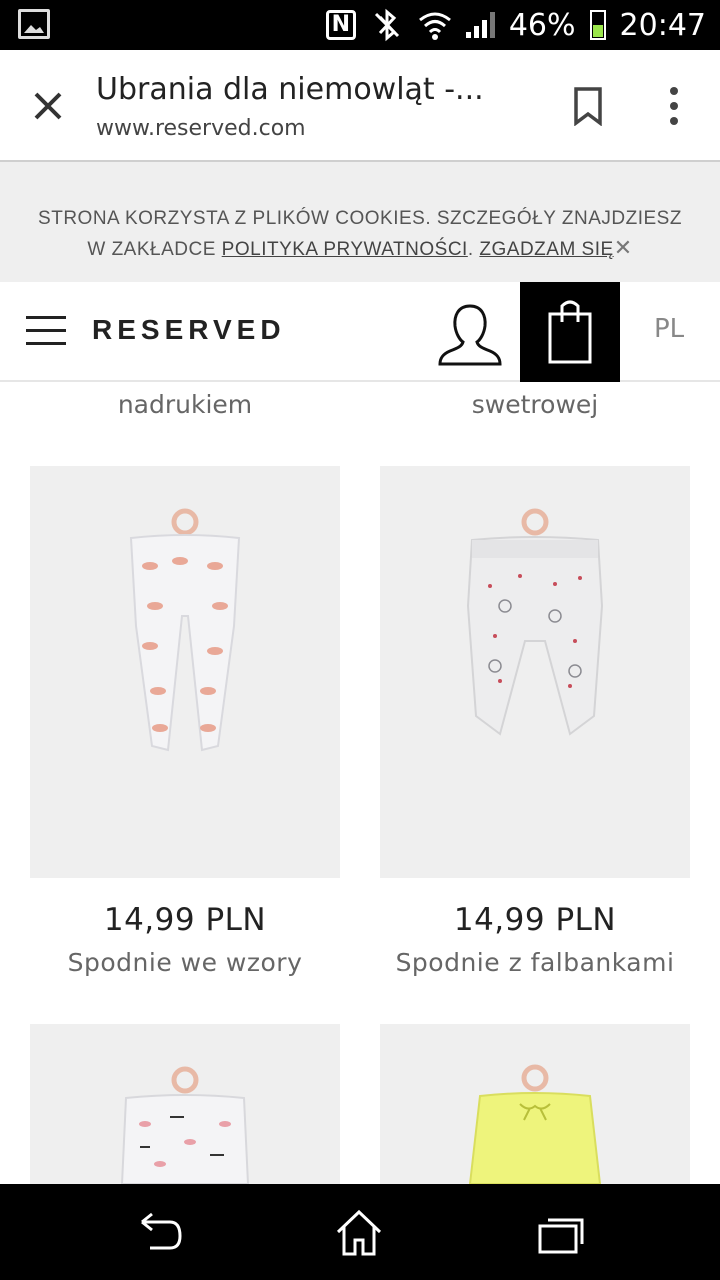  Describe the element at coordinates (185, 630) in the screenshot. I see `patterned-leggings-image` at that location.